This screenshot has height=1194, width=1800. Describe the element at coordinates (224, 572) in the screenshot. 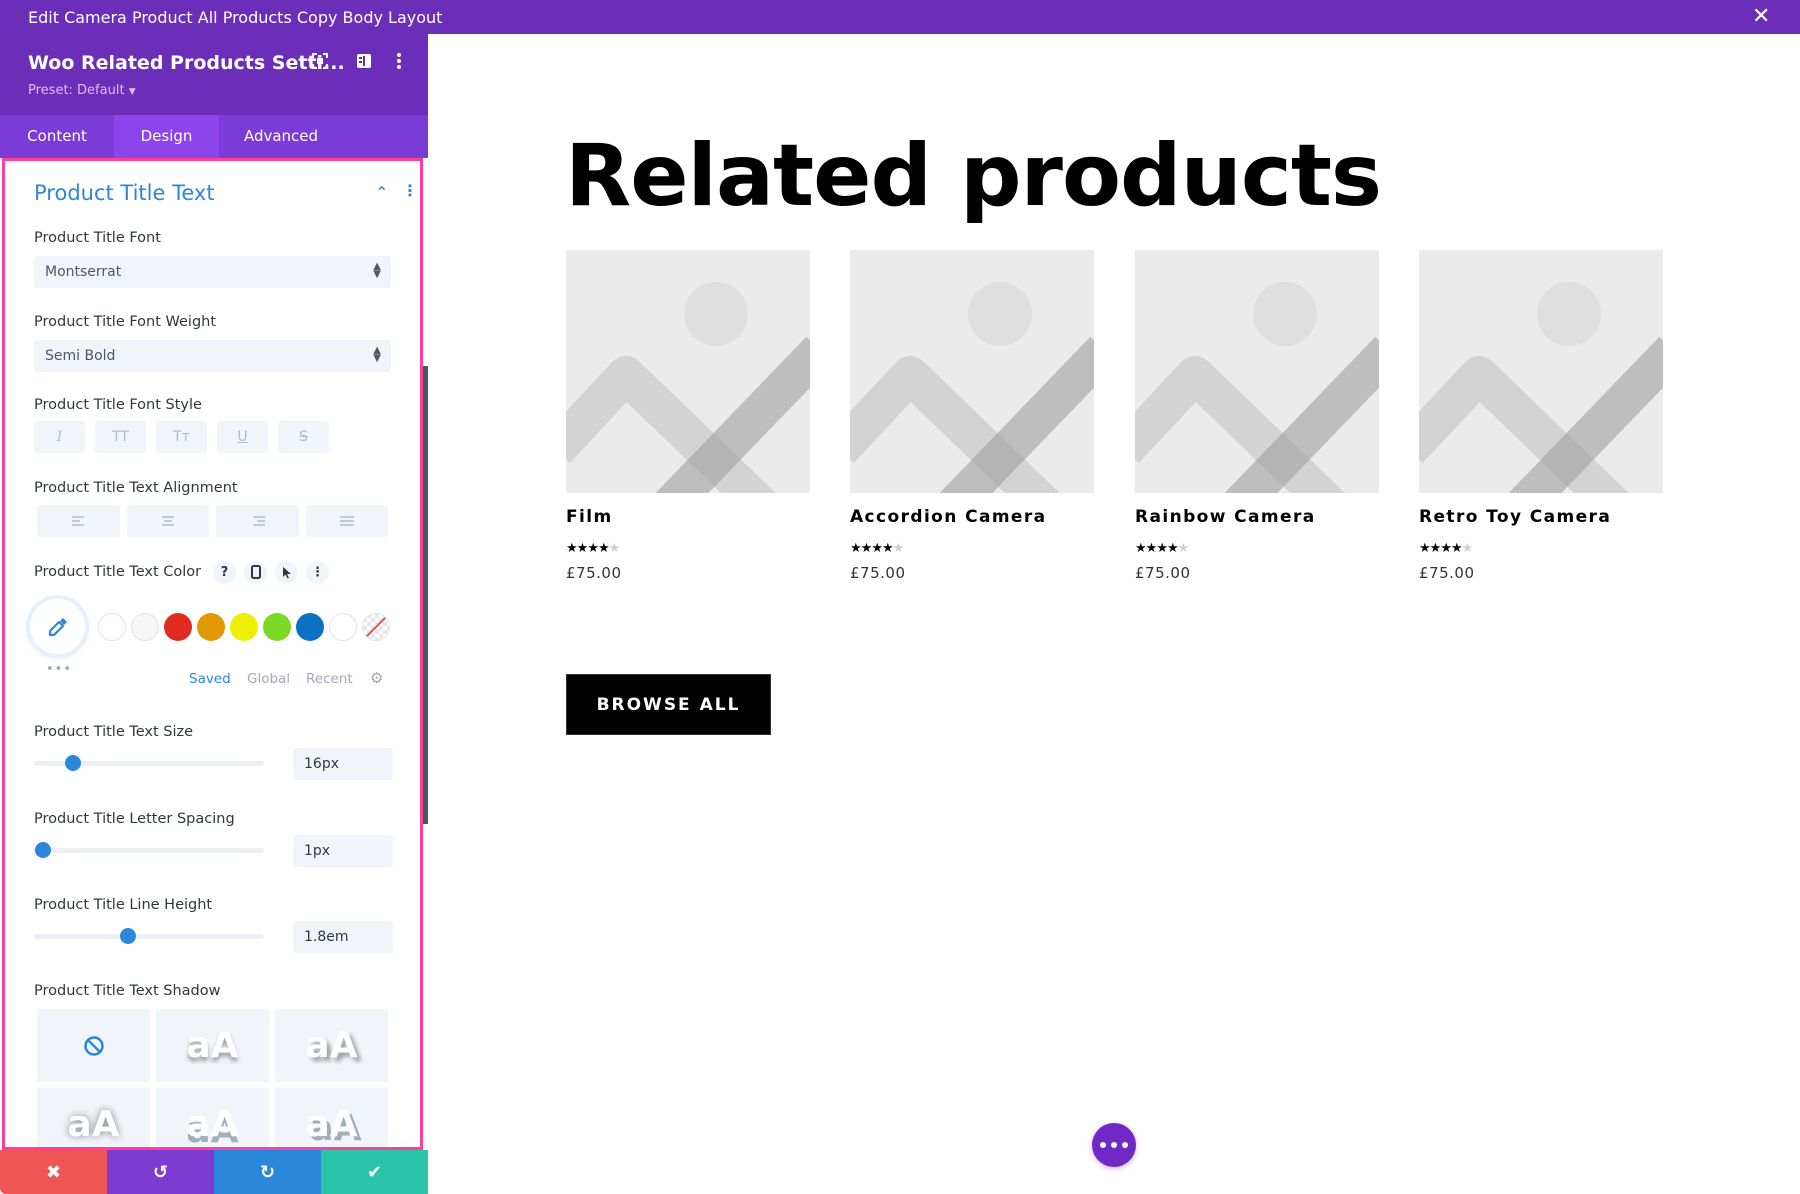

I see `help-icon: ?` at that location.